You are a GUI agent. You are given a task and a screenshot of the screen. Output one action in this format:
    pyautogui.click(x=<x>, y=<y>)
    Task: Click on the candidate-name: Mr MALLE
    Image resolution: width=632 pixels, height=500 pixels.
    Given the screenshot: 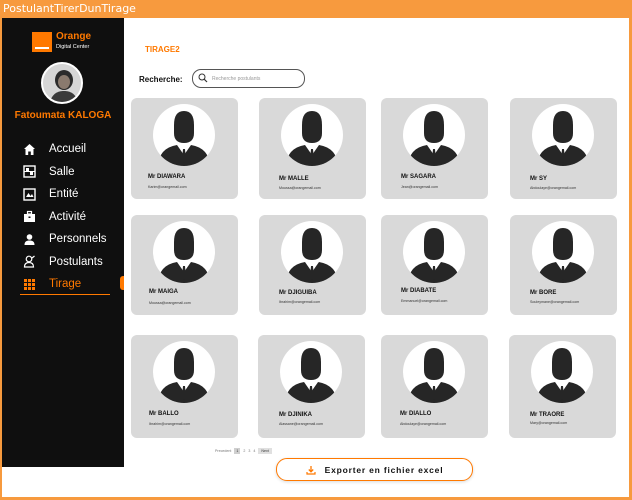 What is the action you would take?
    pyautogui.click(x=294, y=179)
    